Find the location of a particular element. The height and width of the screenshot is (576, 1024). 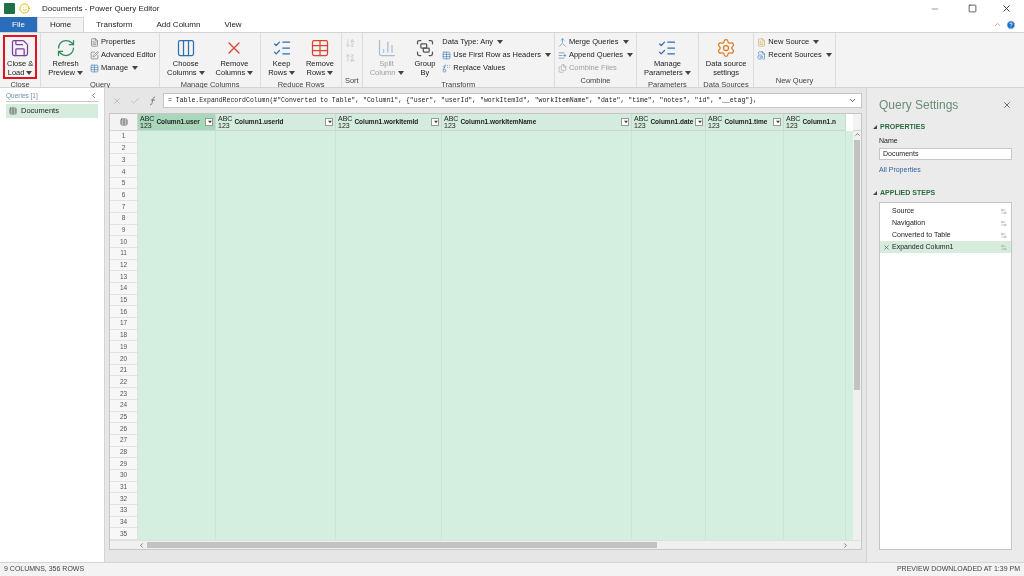

cancel-icon is located at coordinates (117, 100).